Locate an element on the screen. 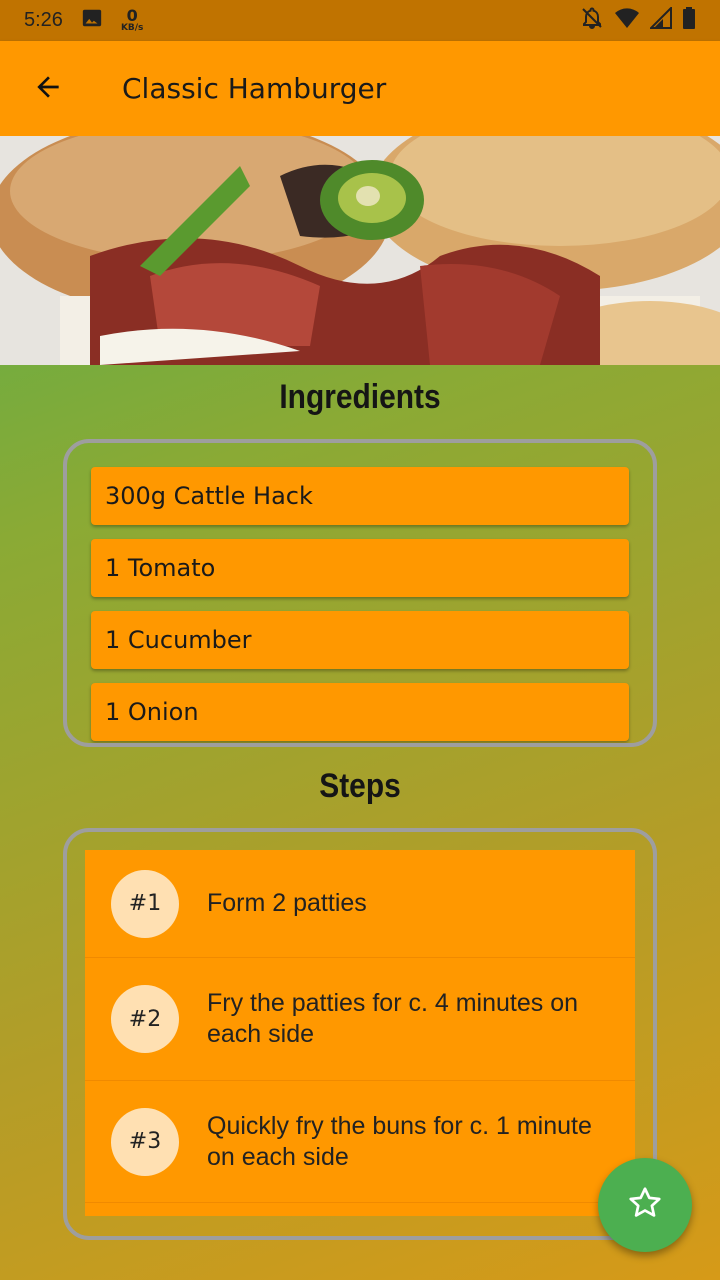 The height and width of the screenshot is (1280, 720). app-bar: Classic Hamburger is located at coordinates (360, 88).